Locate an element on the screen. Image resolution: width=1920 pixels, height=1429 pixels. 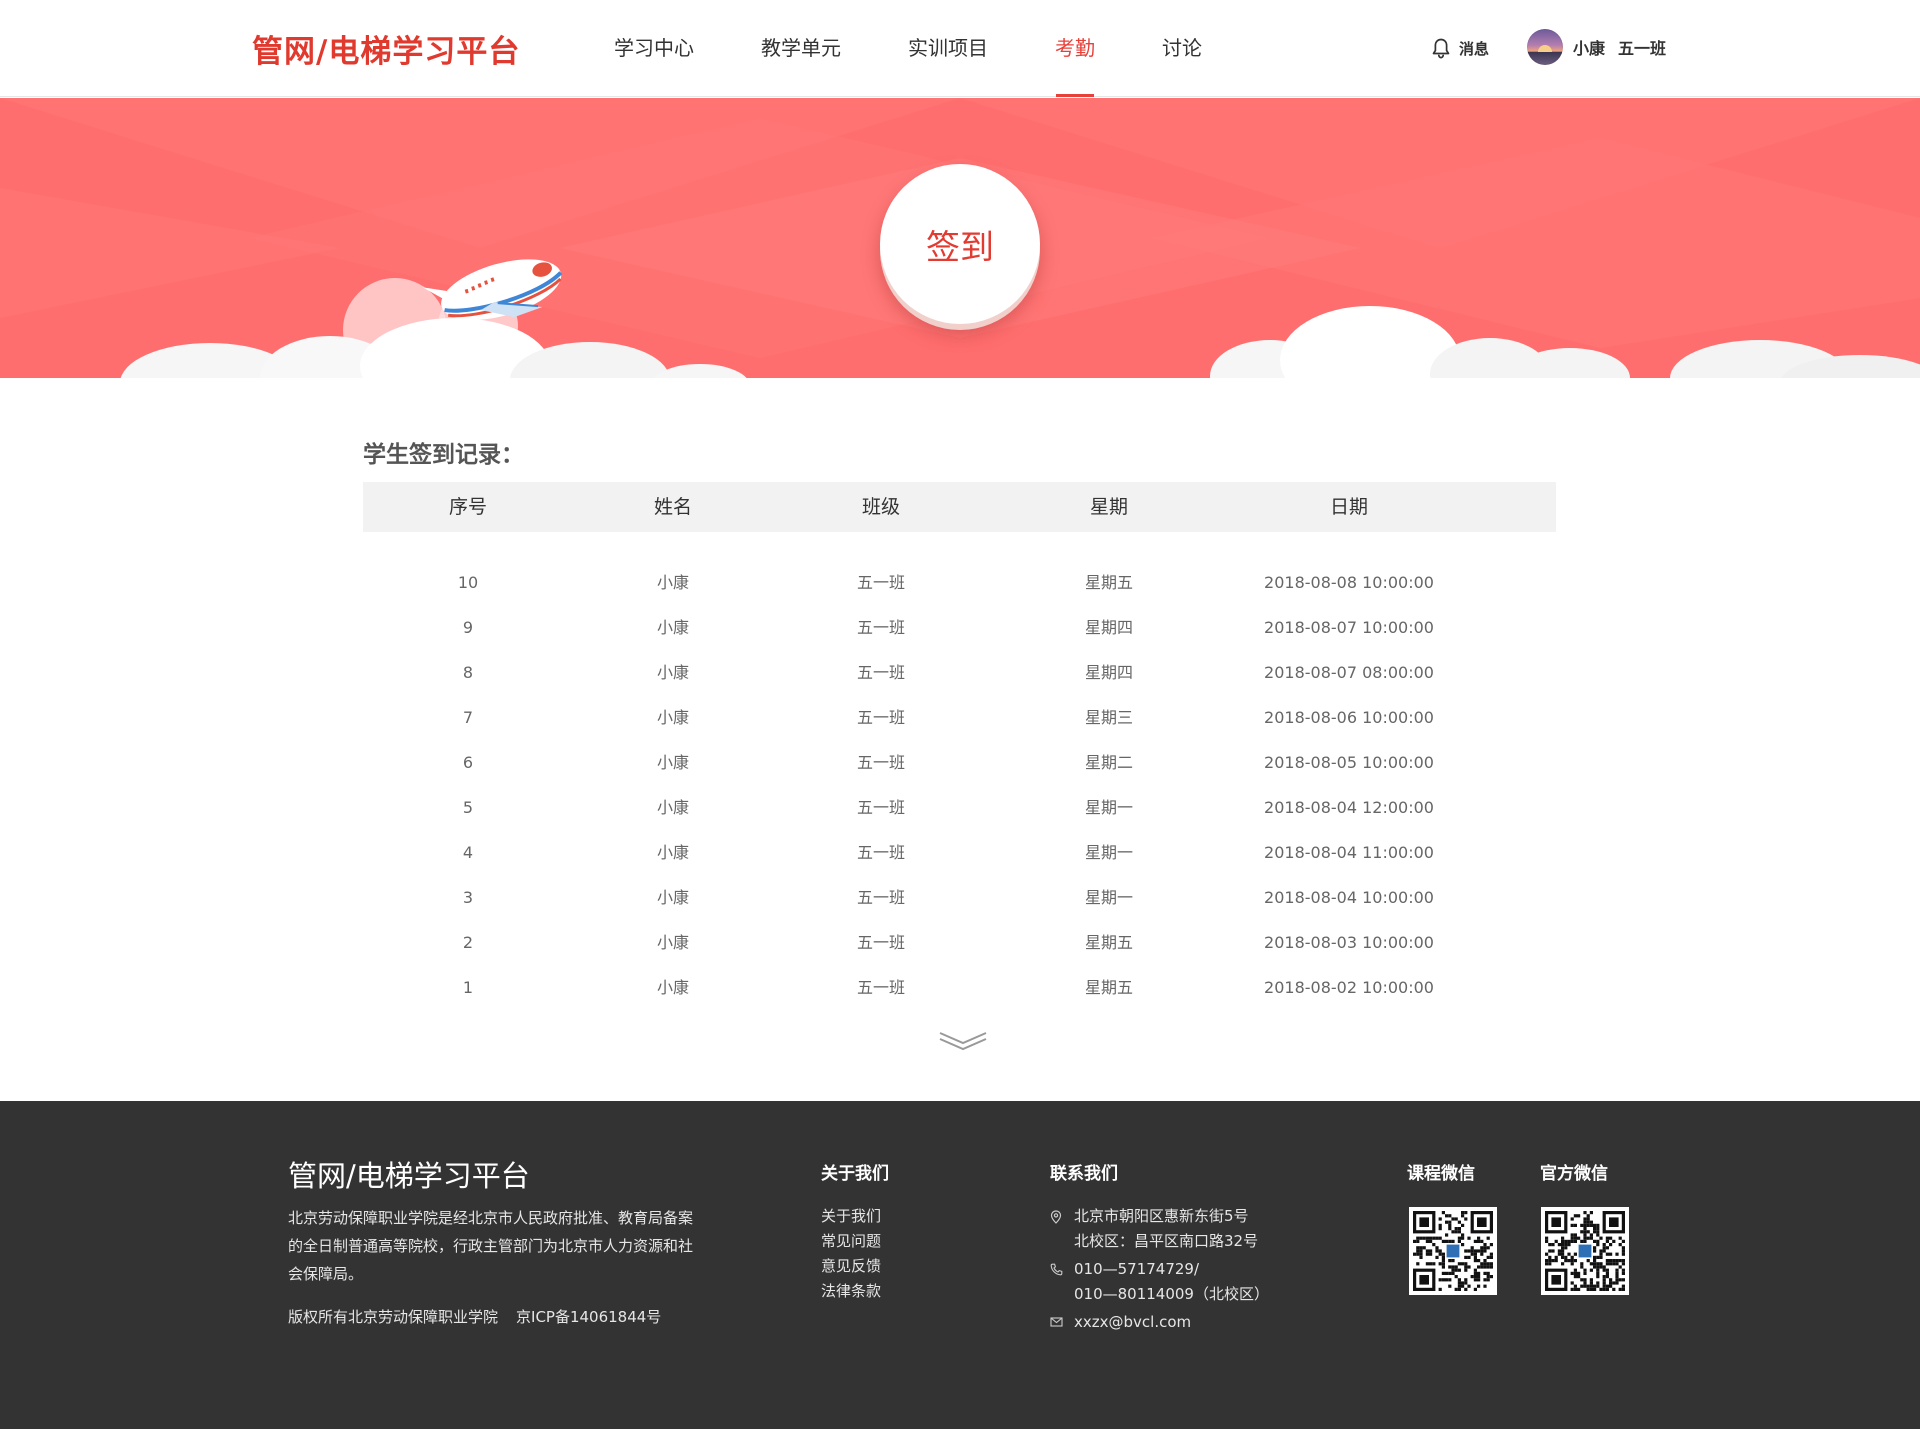
phone-icon is located at coordinates (1056, 1269).